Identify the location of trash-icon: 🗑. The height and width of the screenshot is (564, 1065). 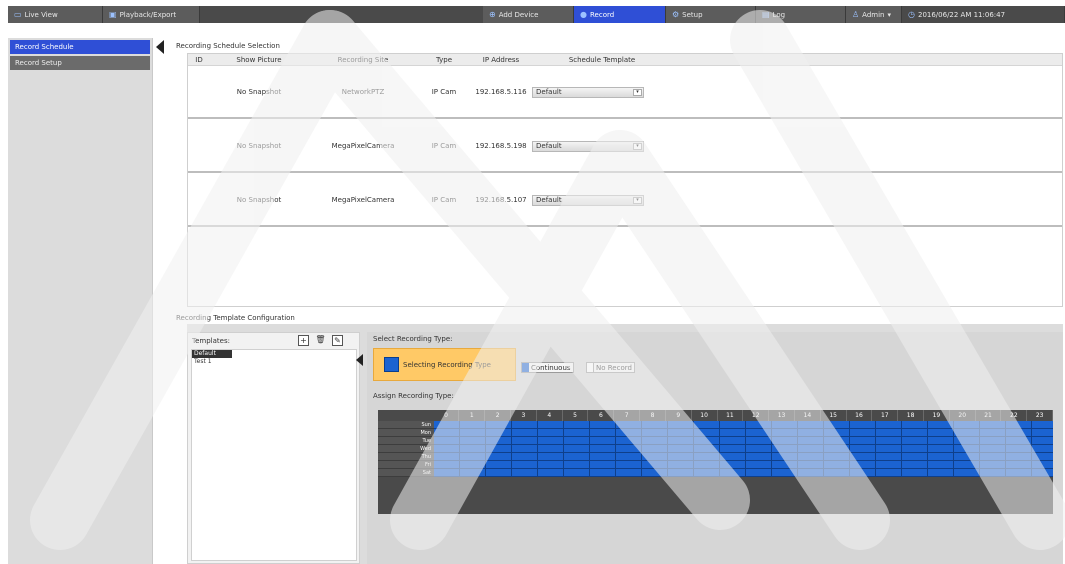
(320, 340).